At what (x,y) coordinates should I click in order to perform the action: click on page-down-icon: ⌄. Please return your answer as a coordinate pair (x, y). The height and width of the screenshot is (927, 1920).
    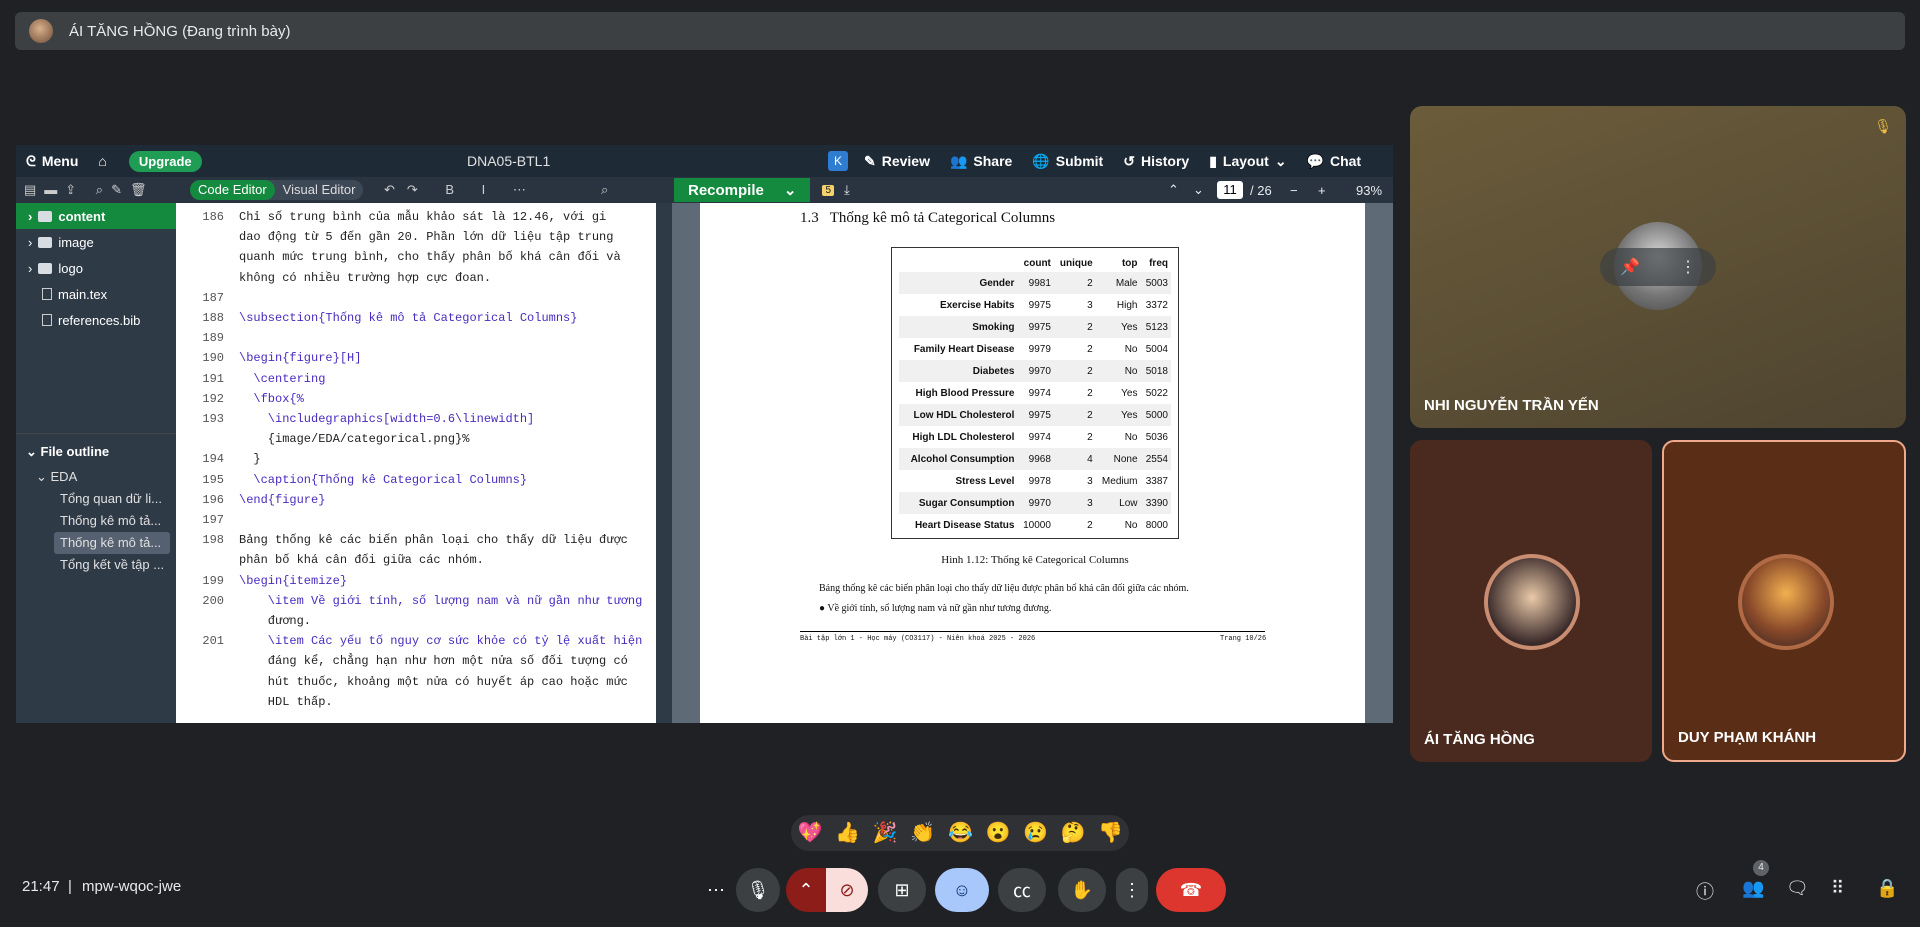
    Looking at the image, I should click on (1198, 190).